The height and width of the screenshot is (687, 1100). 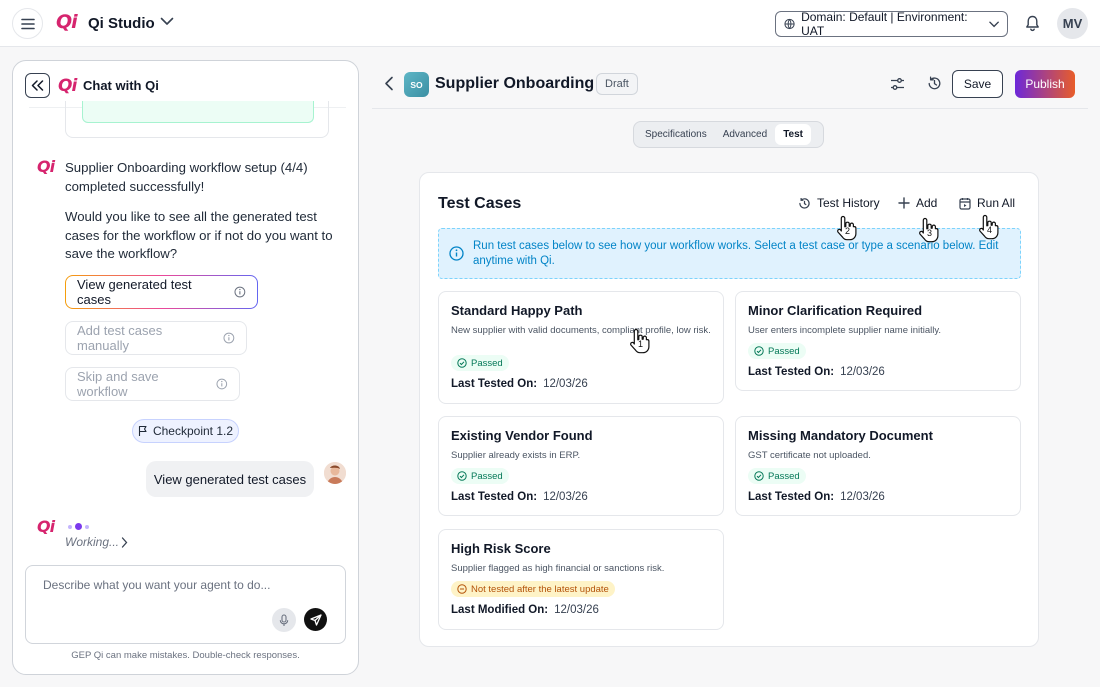 What do you see at coordinates (118, 384) in the screenshot?
I see `option-label: Skip and save workflow` at bounding box center [118, 384].